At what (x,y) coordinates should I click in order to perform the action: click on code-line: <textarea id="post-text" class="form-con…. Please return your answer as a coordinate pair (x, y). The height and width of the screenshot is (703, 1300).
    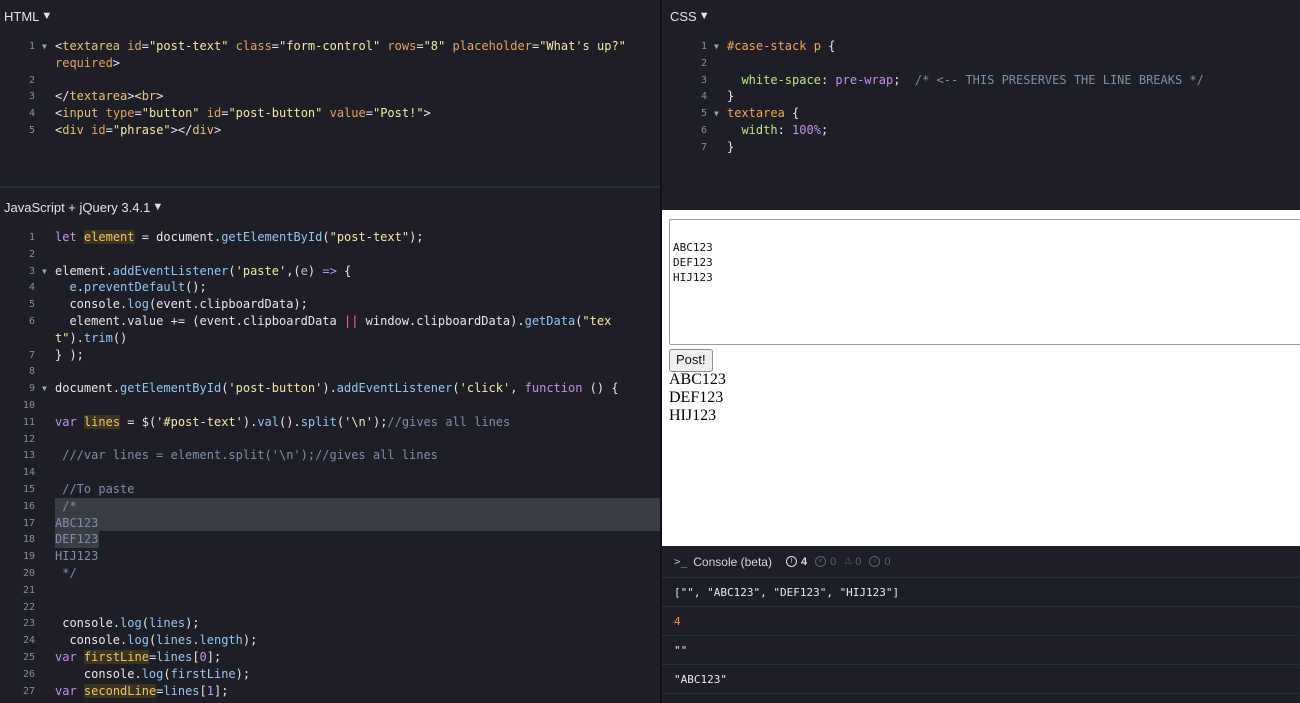
    Looking at the image, I should click on (340, 46).